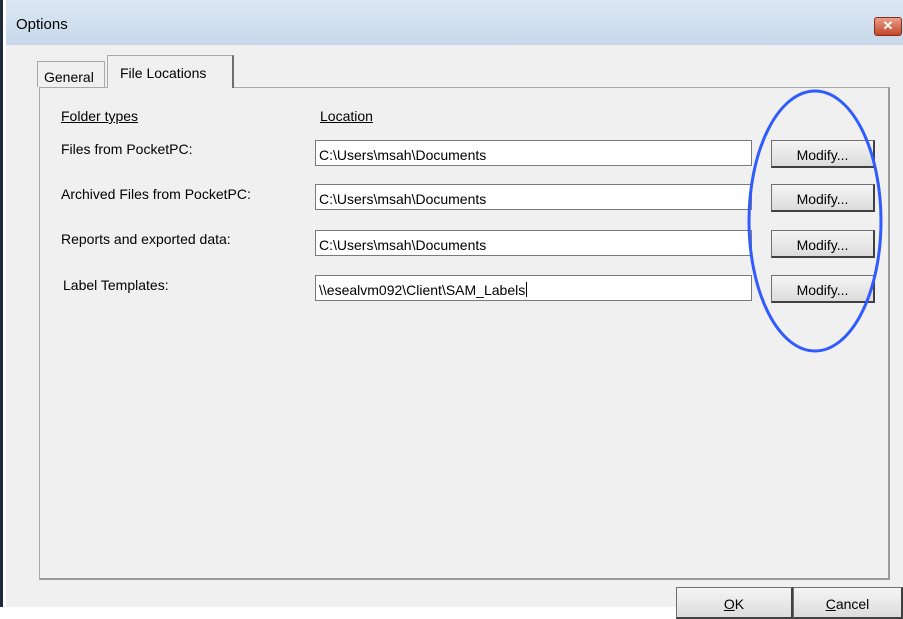 This screenshot has width=903, height=619. Describe the element at coordinates (533, 243) in the screenshot. I see `reports-exported-field: C:\Users\msah\Documents` at that location.